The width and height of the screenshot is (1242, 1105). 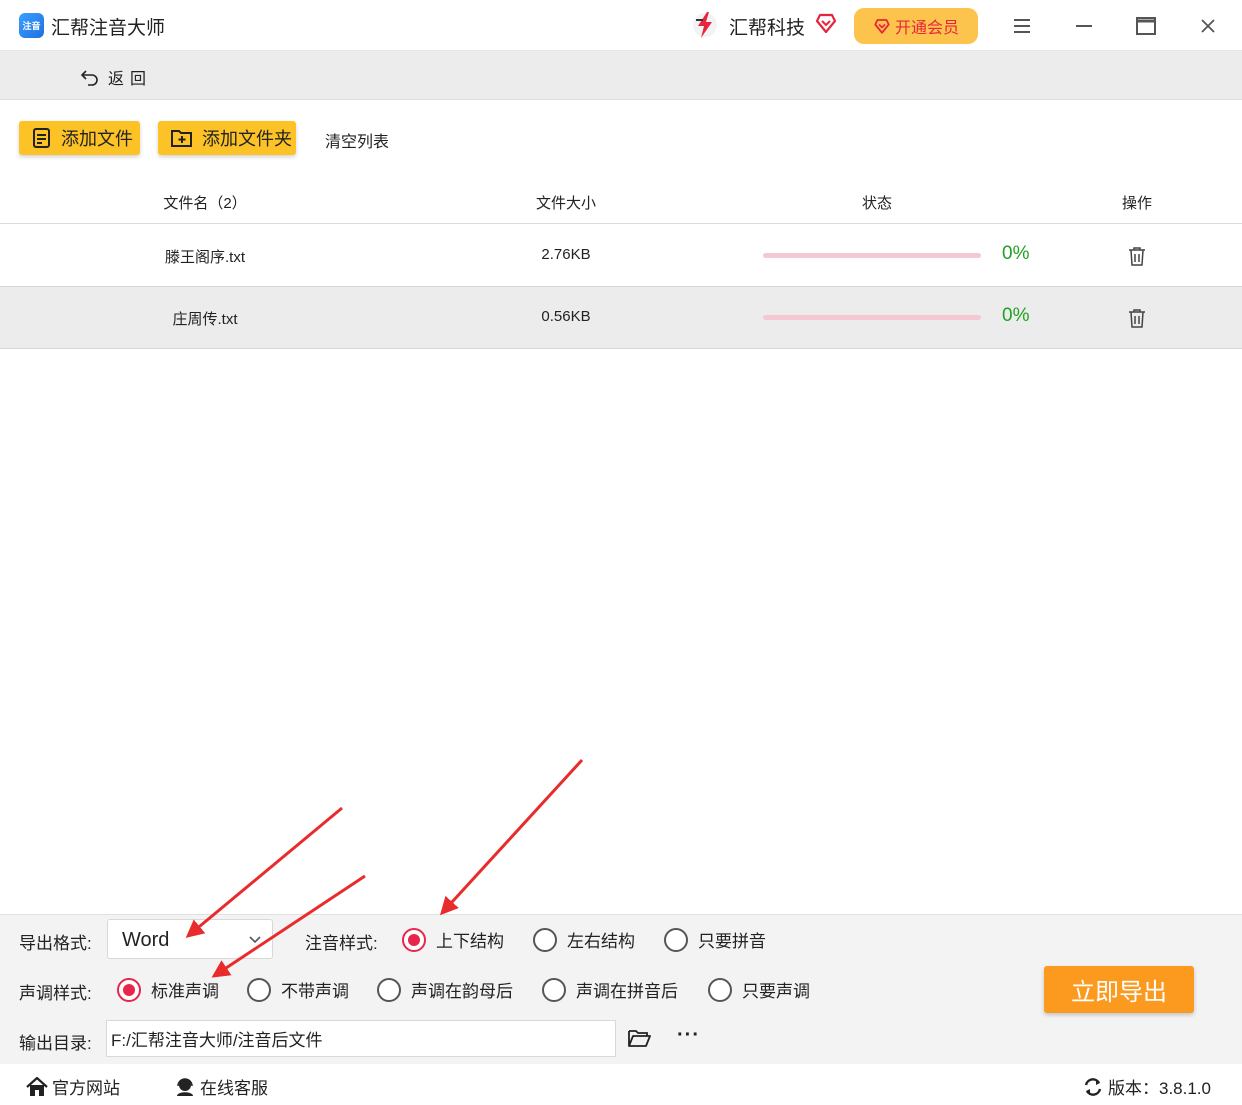 I want to click on online-service-link: 在线客服, so click(x=221, y=1086).